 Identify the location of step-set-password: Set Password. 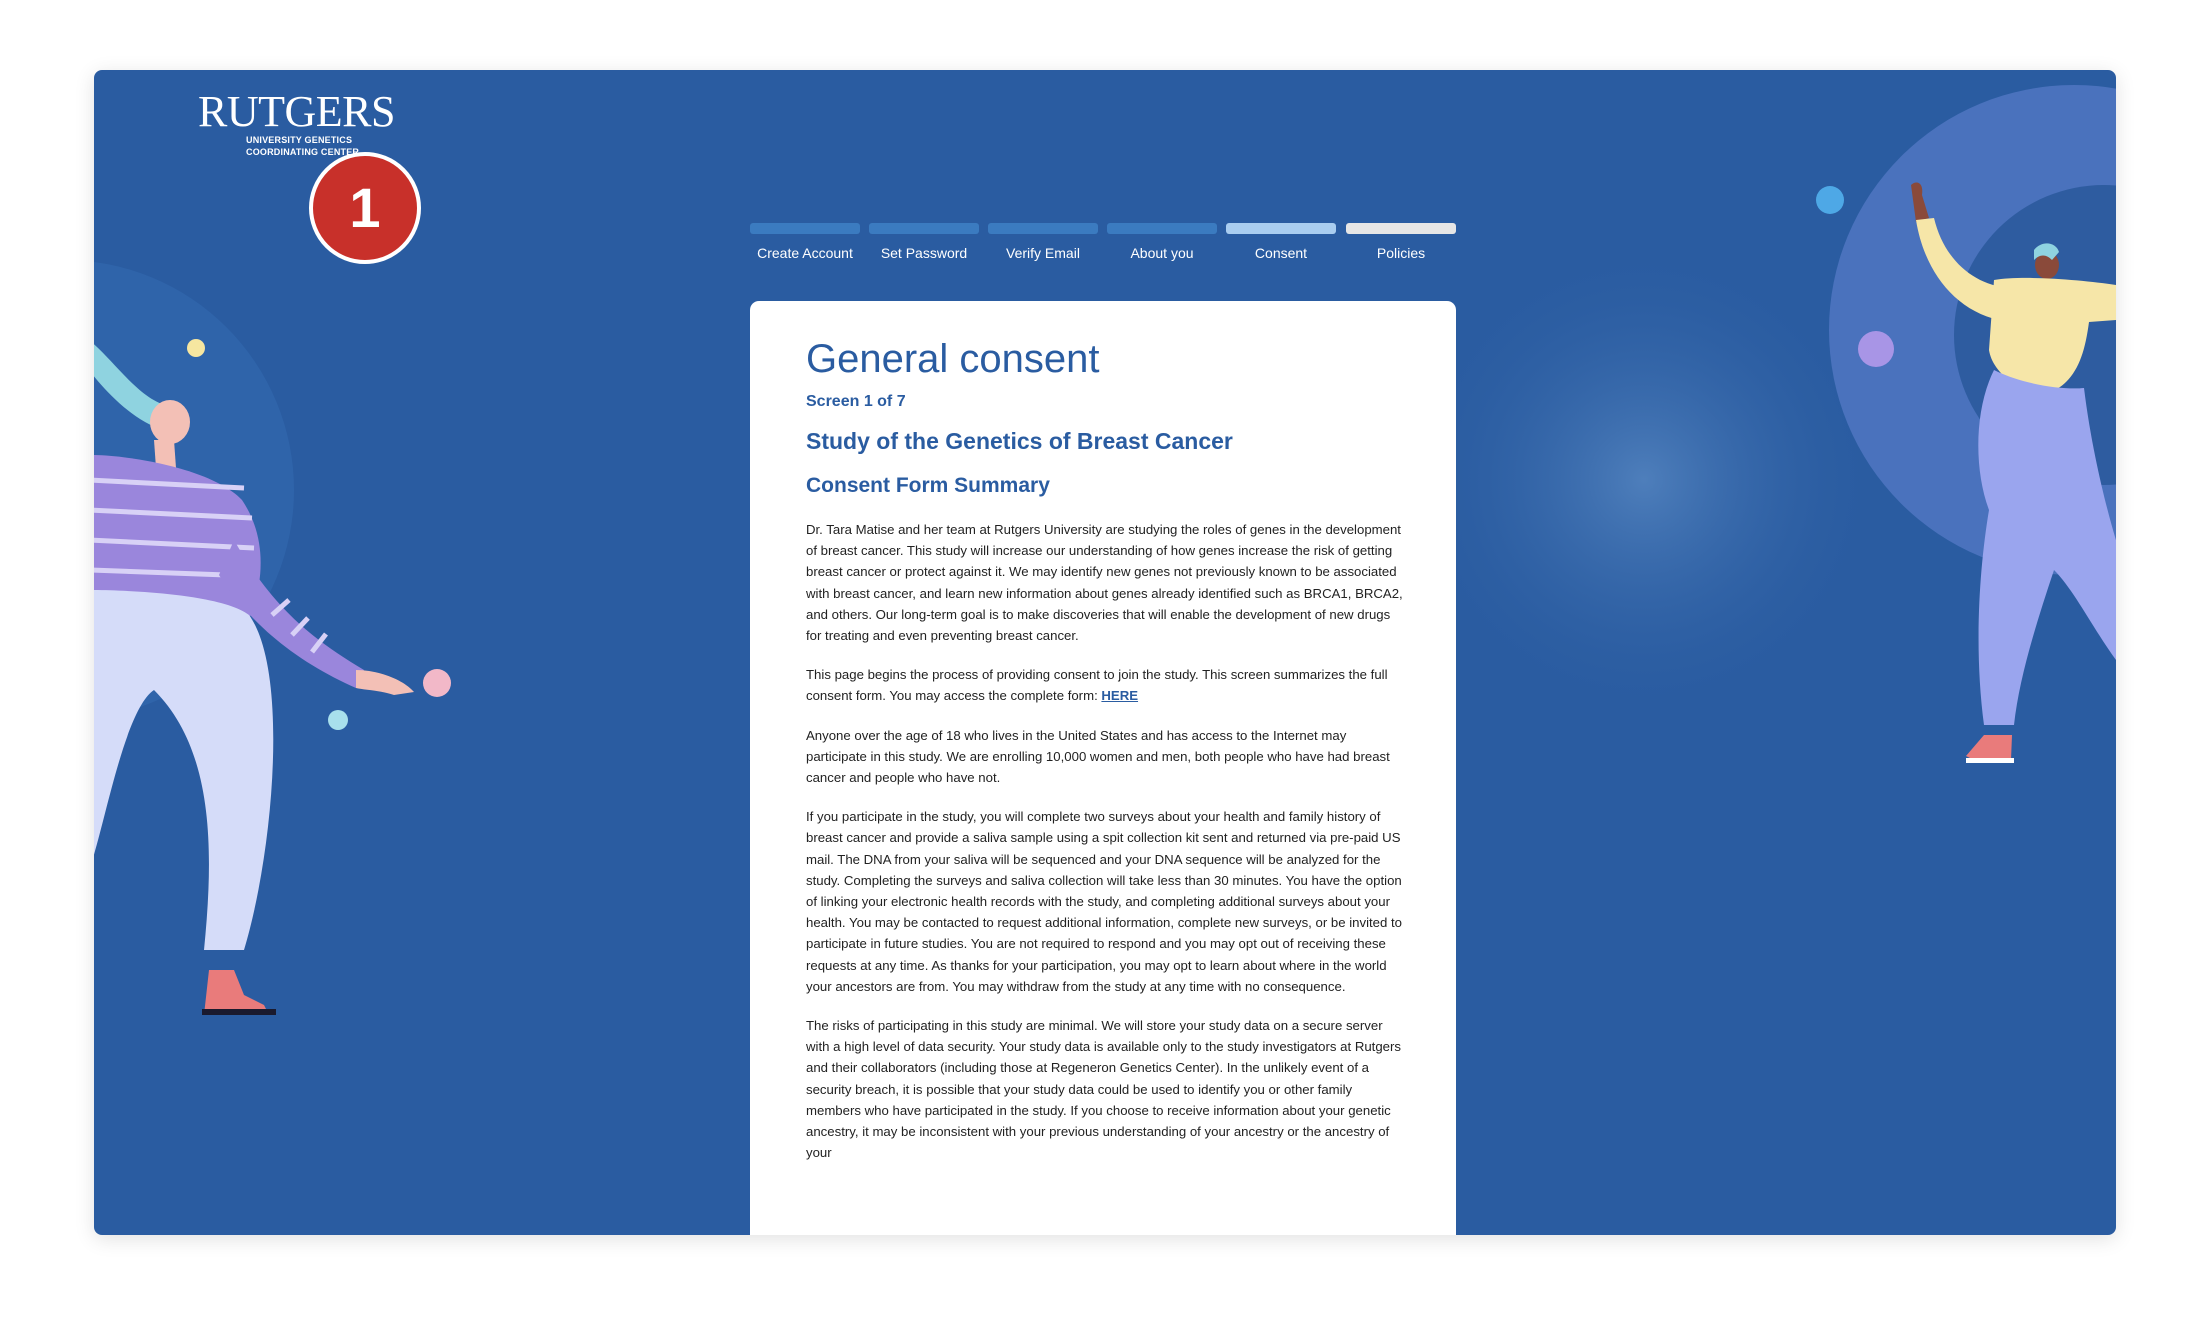
(924, 241).